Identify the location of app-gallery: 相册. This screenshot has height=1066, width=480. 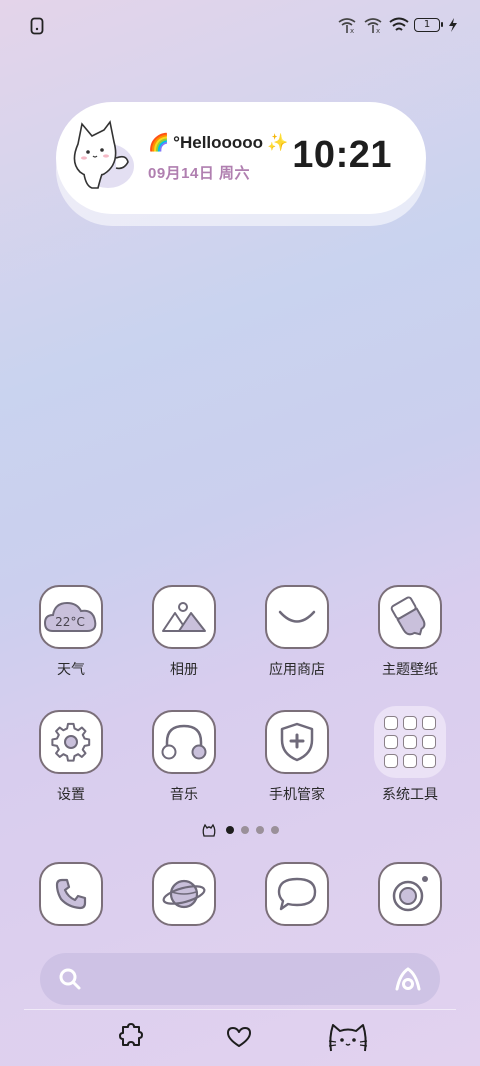
(184, 632).